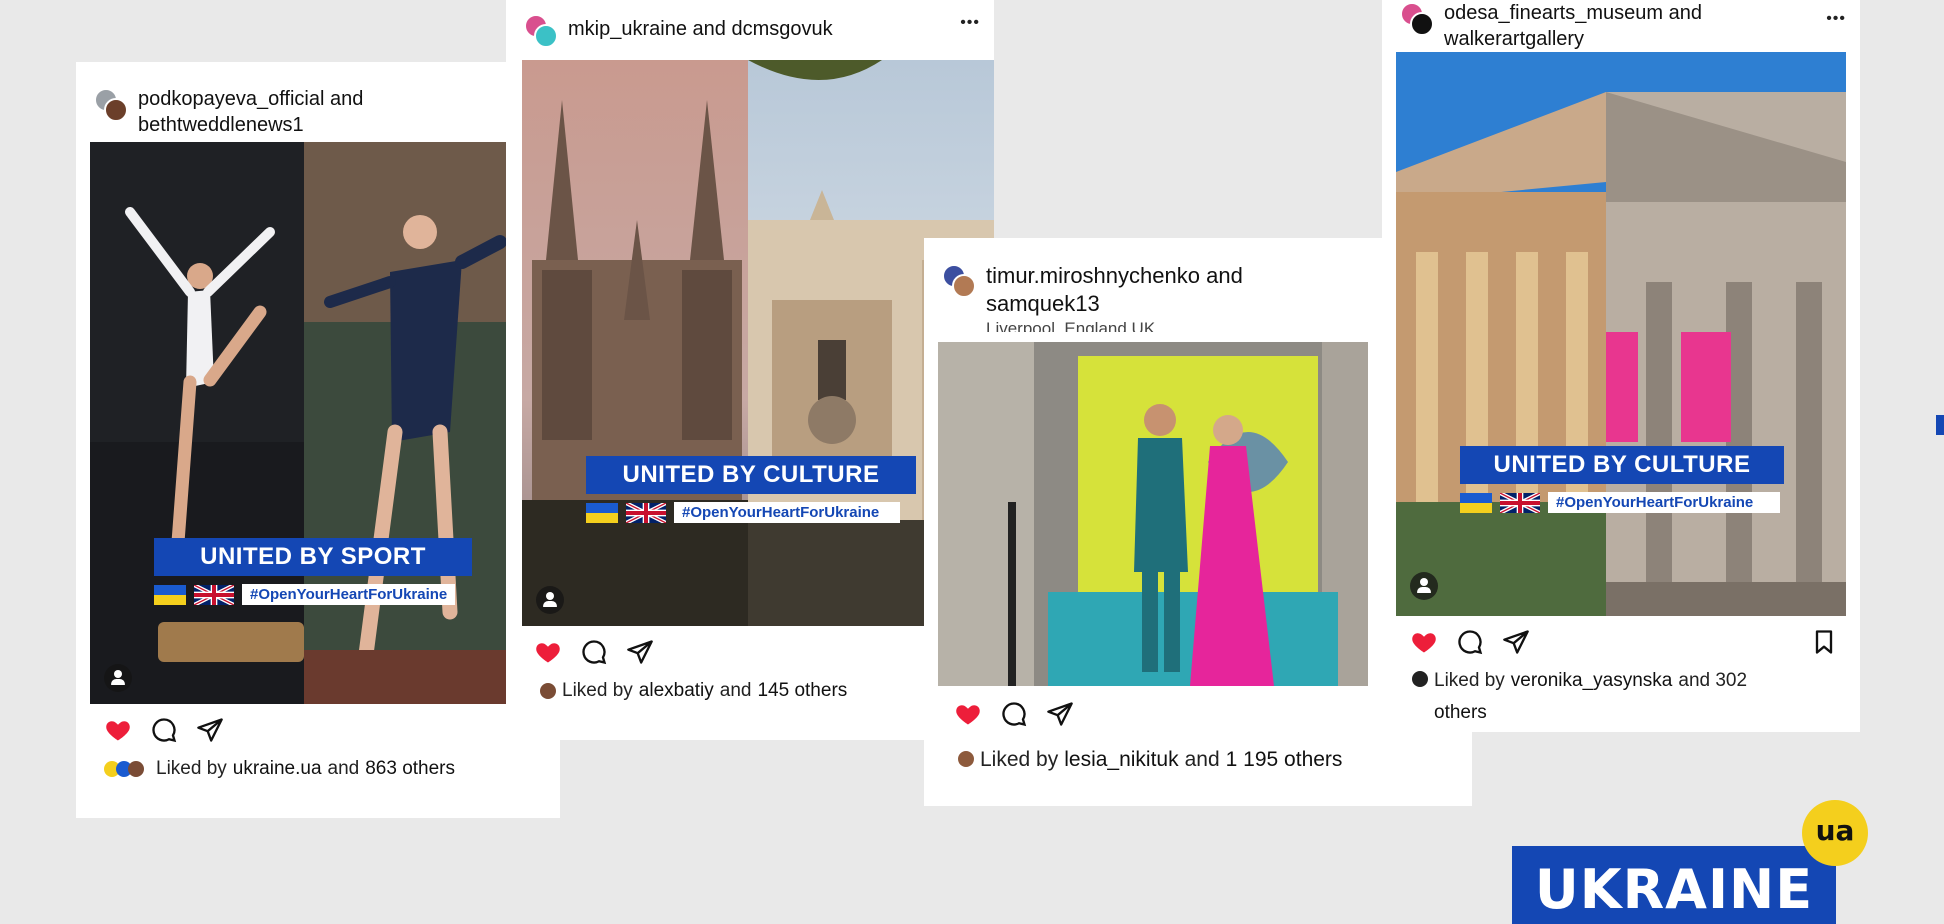  I want to click on museums-photo, so click(1621, 334).